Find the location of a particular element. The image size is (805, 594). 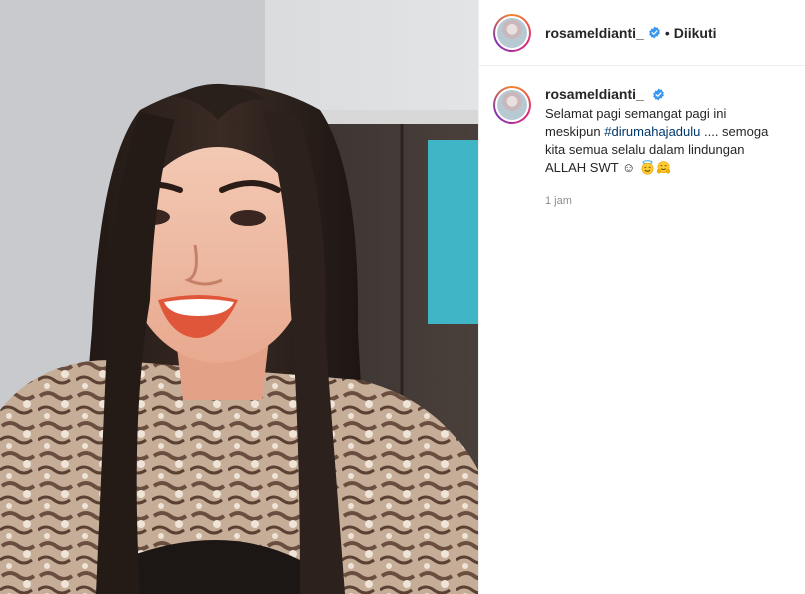

caption-username: rosameldianti_ is located at coordinates (594, 94).